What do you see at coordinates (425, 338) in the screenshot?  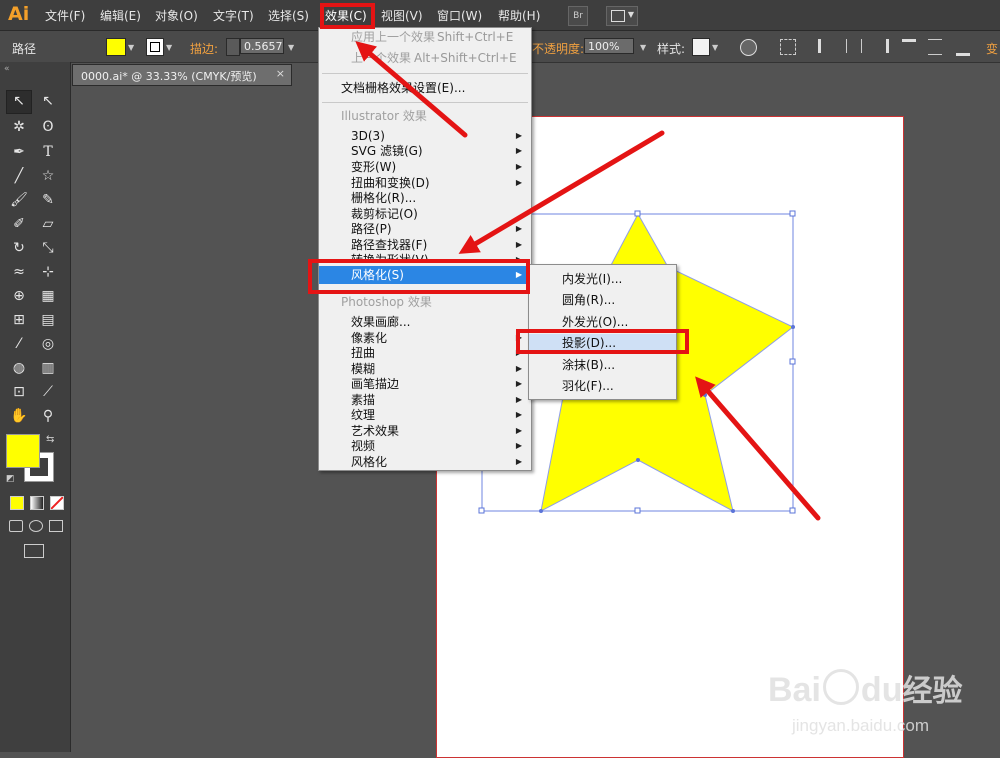 I see `menu-item-pixelate: 像素化 ▶` at bounding box center [425, 338].